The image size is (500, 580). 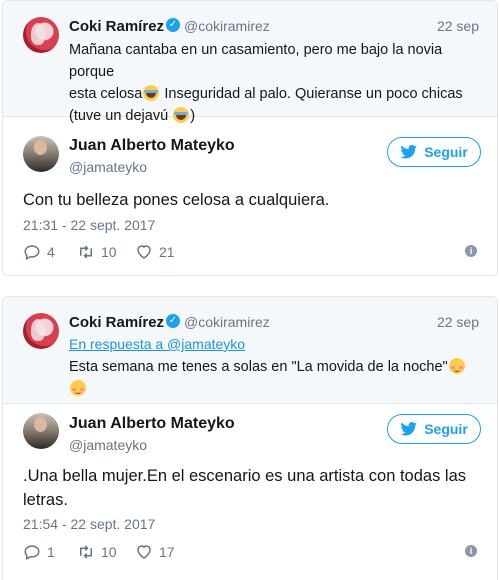 What do you see at coordinates (89, 225) in the screenshot?
I see `tweet-timestamp: 21:31 - 22 sept. 2017` at bounding box center [89, 225].